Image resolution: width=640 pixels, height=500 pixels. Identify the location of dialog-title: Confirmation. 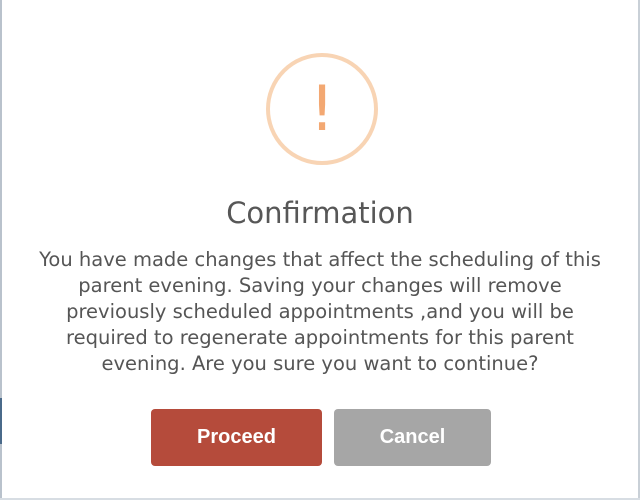
(320, 213).